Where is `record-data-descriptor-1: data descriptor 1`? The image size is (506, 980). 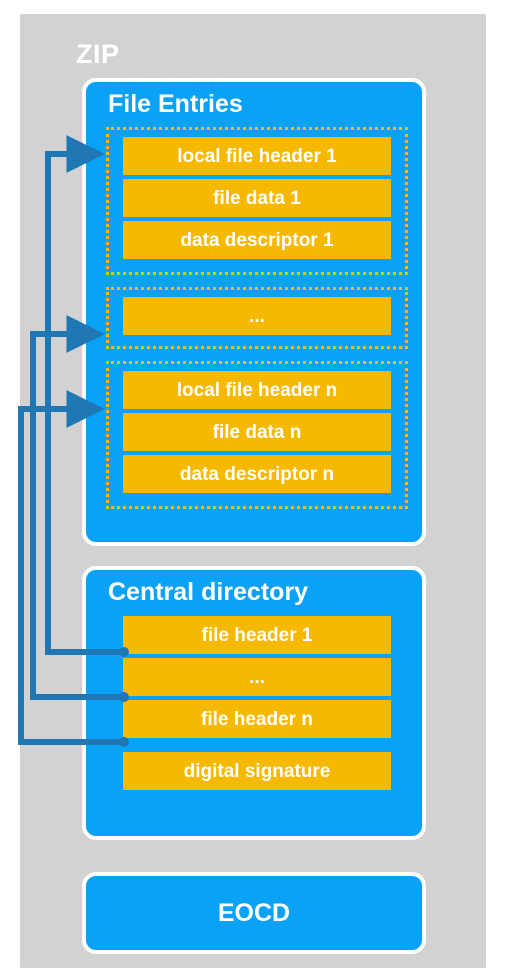 record-data-descriptor-1: data descriptor 1 is located at coordinates (257, 240).